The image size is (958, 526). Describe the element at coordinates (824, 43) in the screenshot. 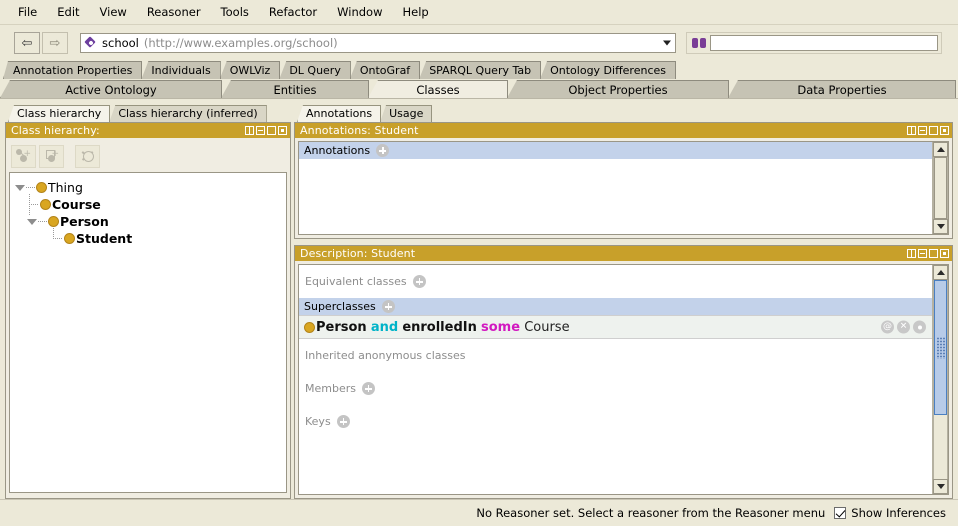

I see `search-input` at that location.